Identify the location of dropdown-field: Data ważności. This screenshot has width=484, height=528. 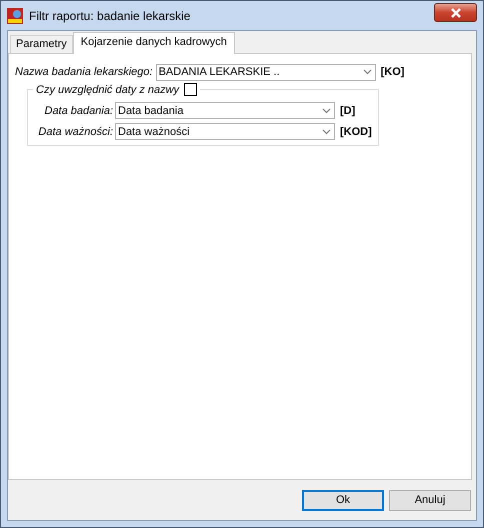
(225, 131).